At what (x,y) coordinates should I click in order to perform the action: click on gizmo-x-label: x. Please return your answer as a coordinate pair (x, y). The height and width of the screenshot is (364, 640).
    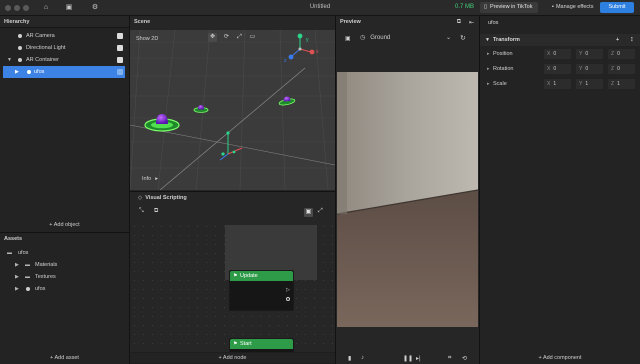
    Looking at the image, I should click on (317, 52).